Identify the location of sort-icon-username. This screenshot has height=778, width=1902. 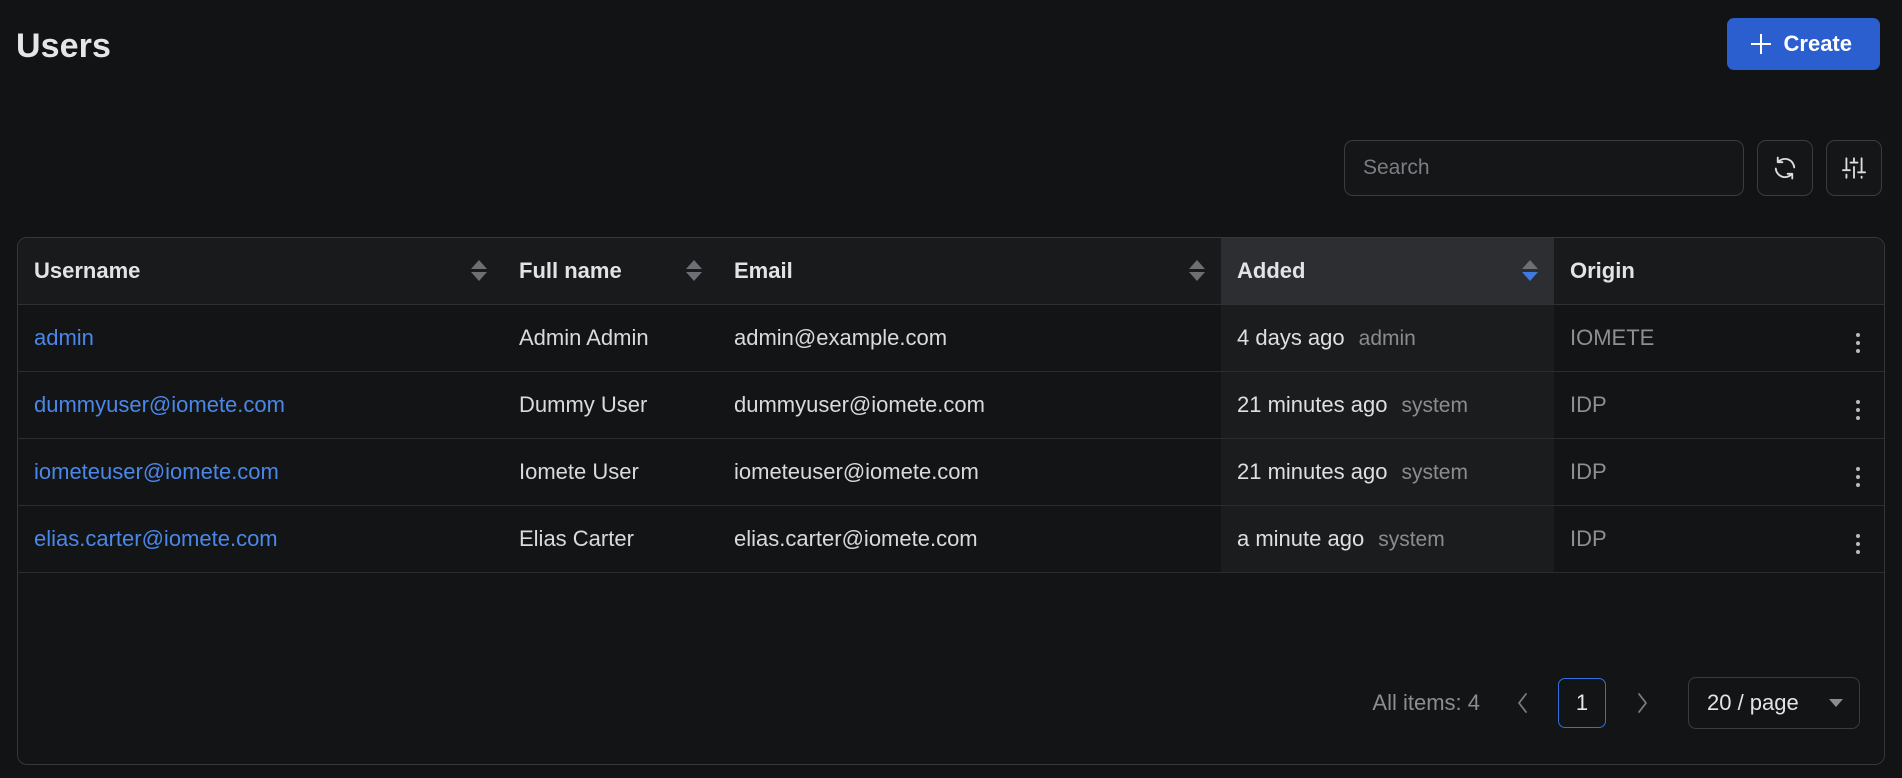
(479, 271).